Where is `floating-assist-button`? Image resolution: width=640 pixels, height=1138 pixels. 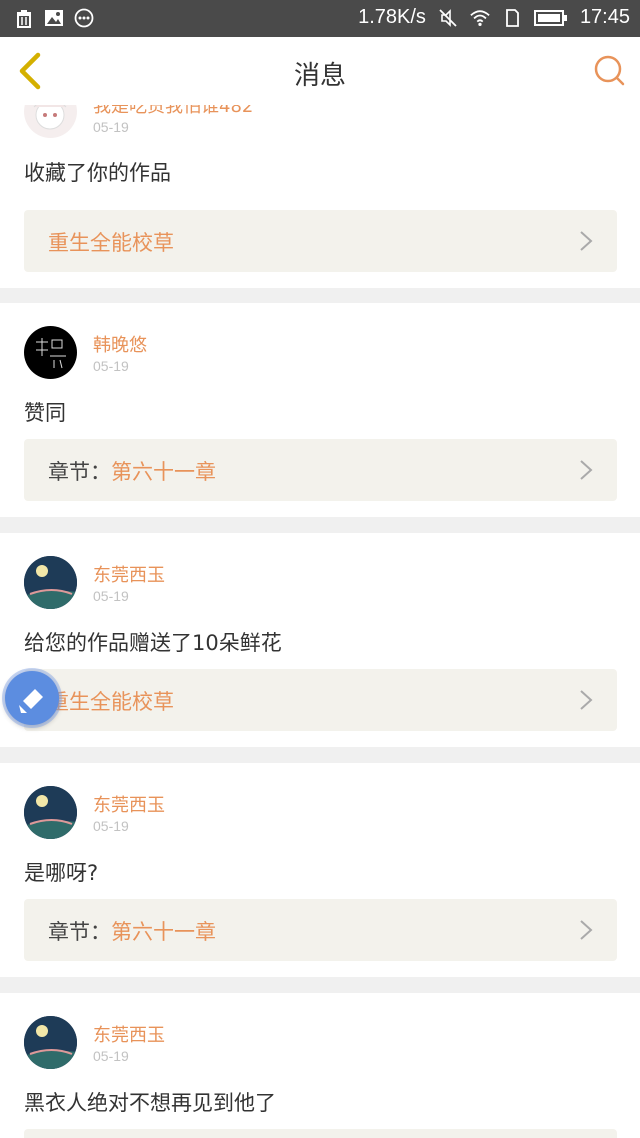 floating-assist-button is located at coordinates (32, 698).